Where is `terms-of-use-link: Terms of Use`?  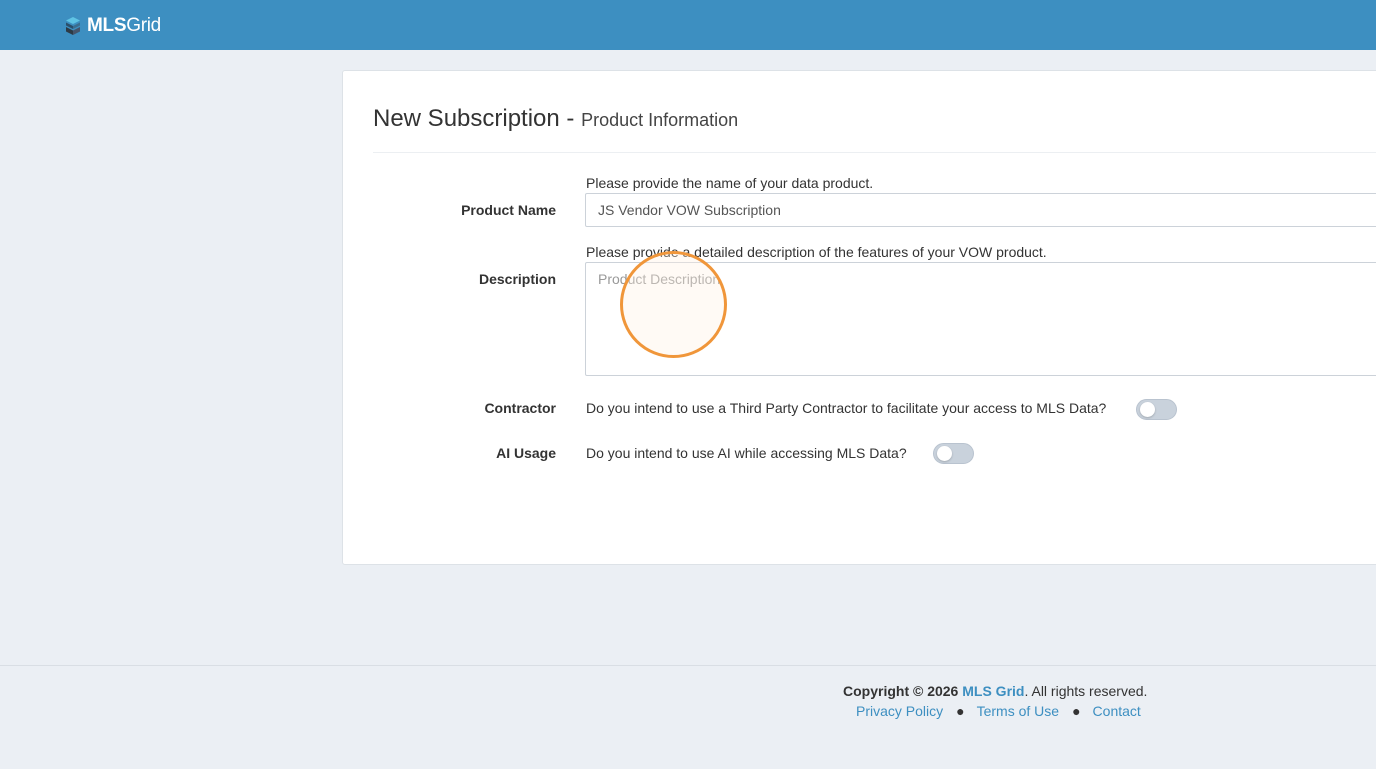
terms-of-use-link: Terms of Use is located at coordinates (1018, 711).